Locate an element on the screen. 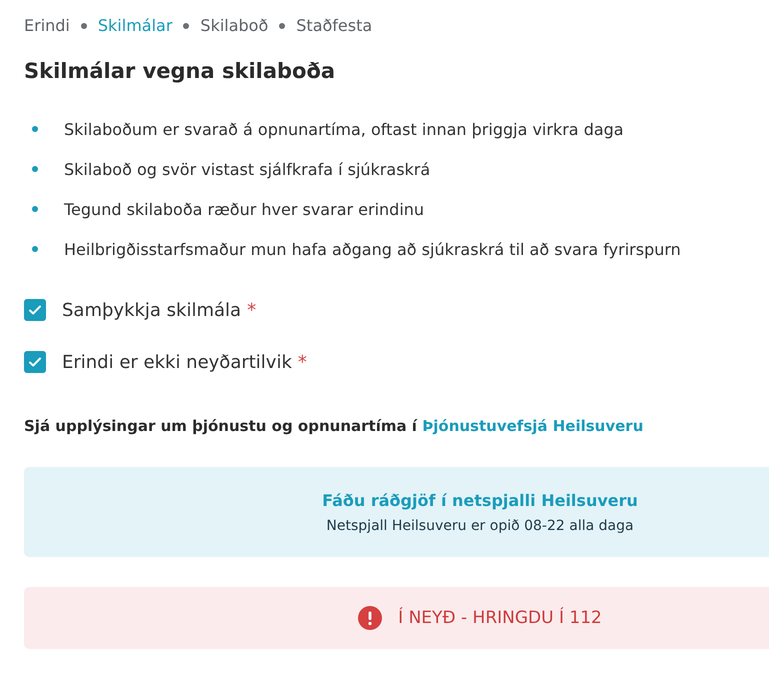 The height and width of the screenshot is (694, 769). page-heading: Skilmálar vegna skilaboða is located at coordinates (180, 71).